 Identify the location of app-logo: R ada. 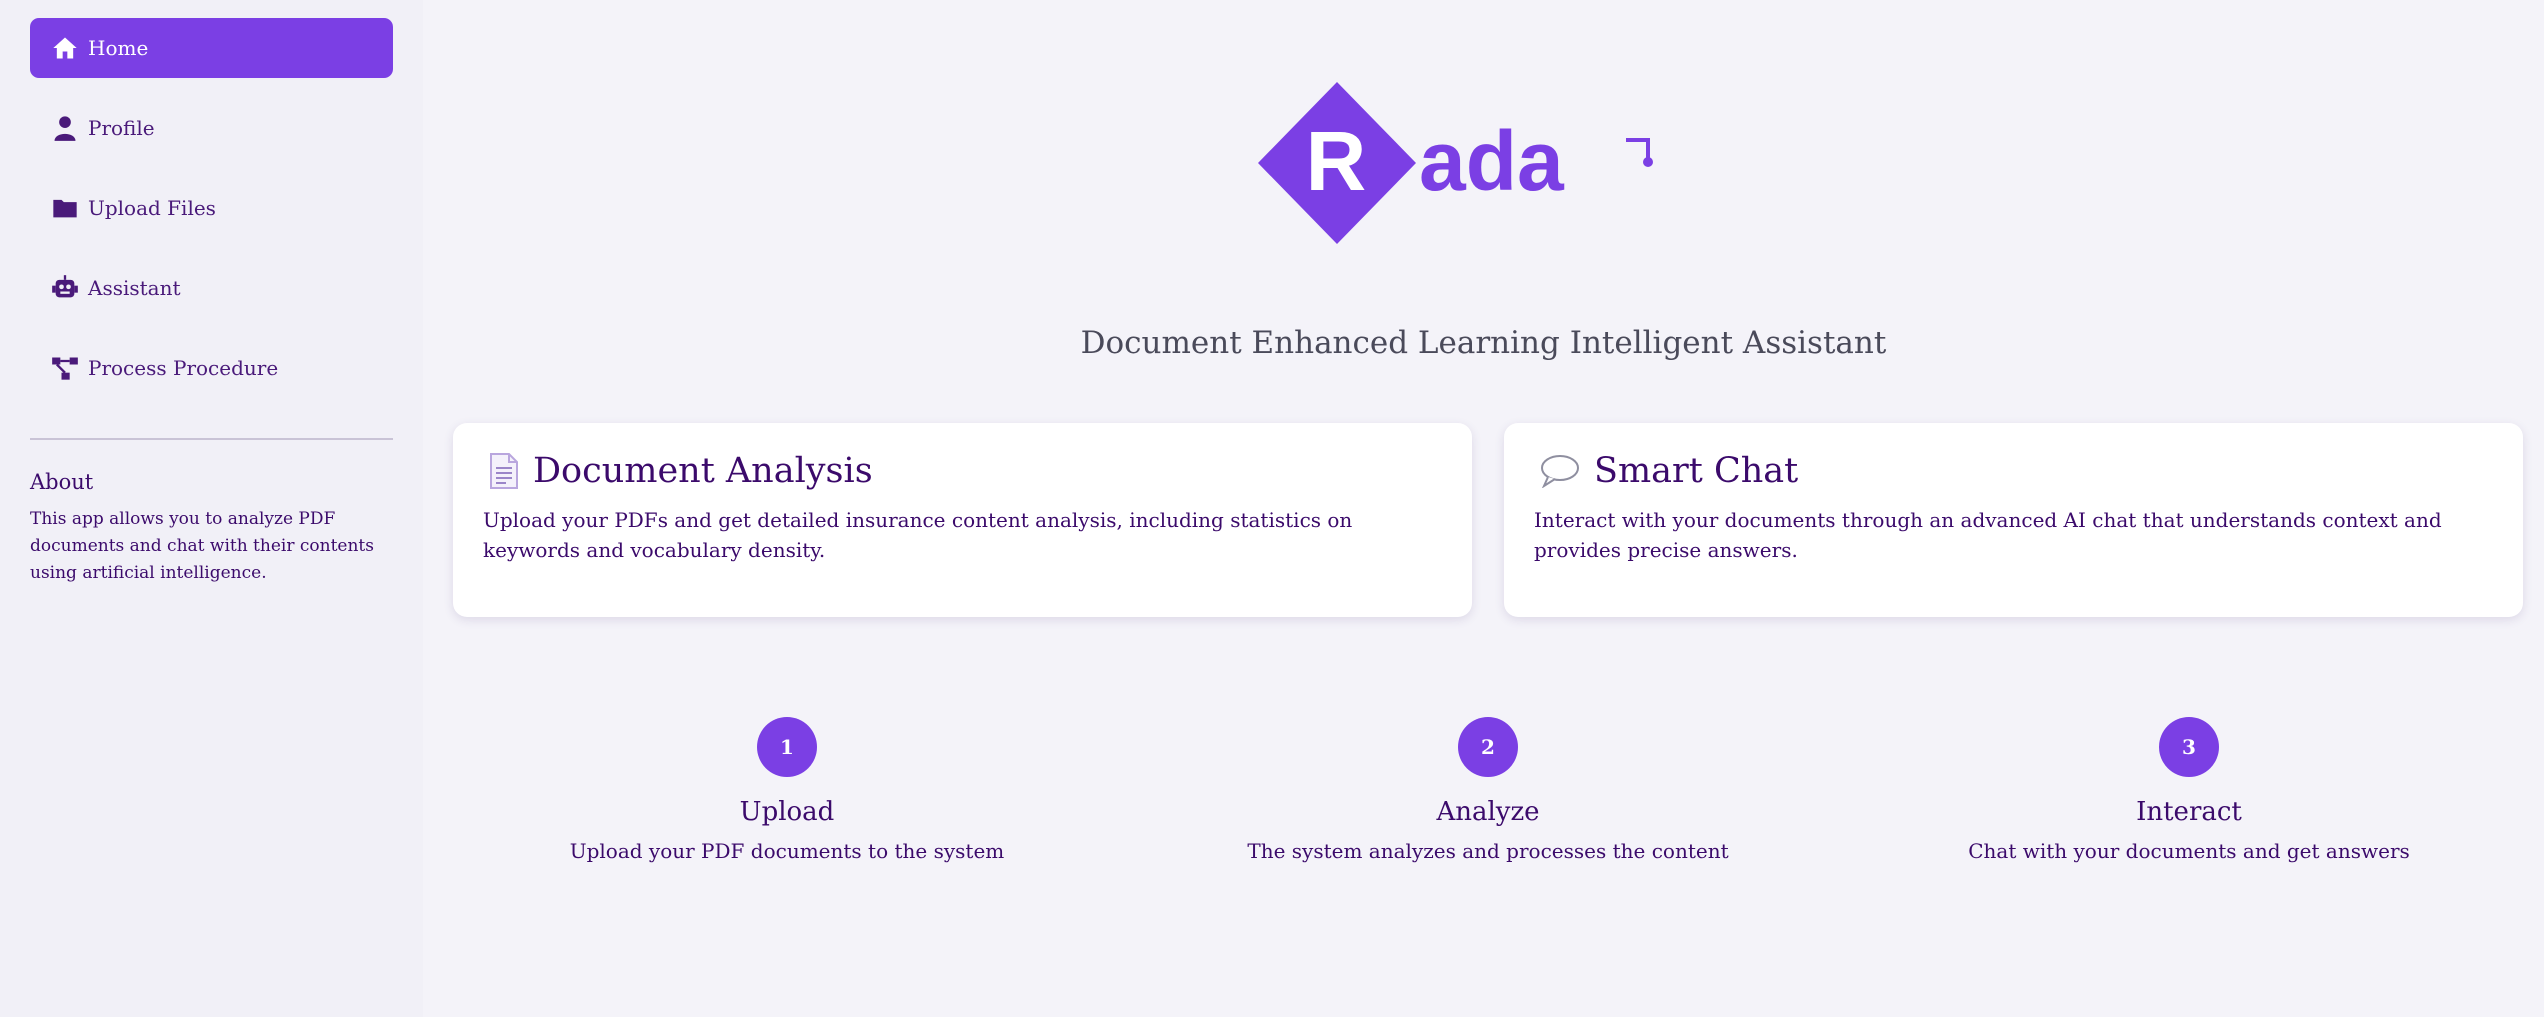
(1455, 163).